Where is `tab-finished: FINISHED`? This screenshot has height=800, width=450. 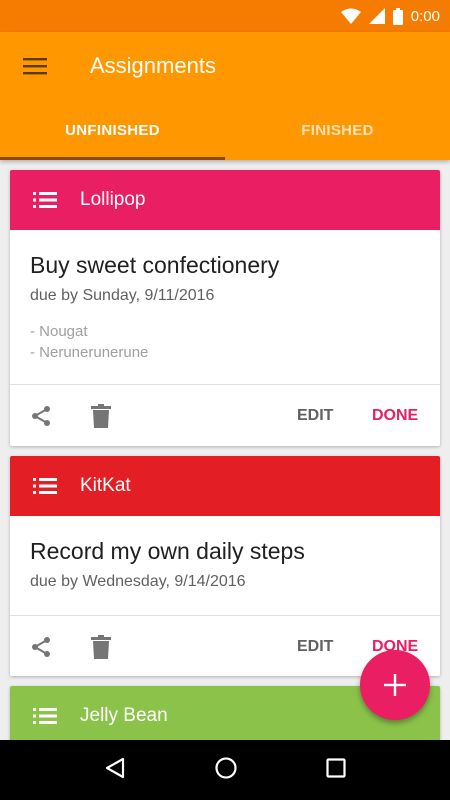
tab-finished: FINISHED is located at coordinates (337, 130).